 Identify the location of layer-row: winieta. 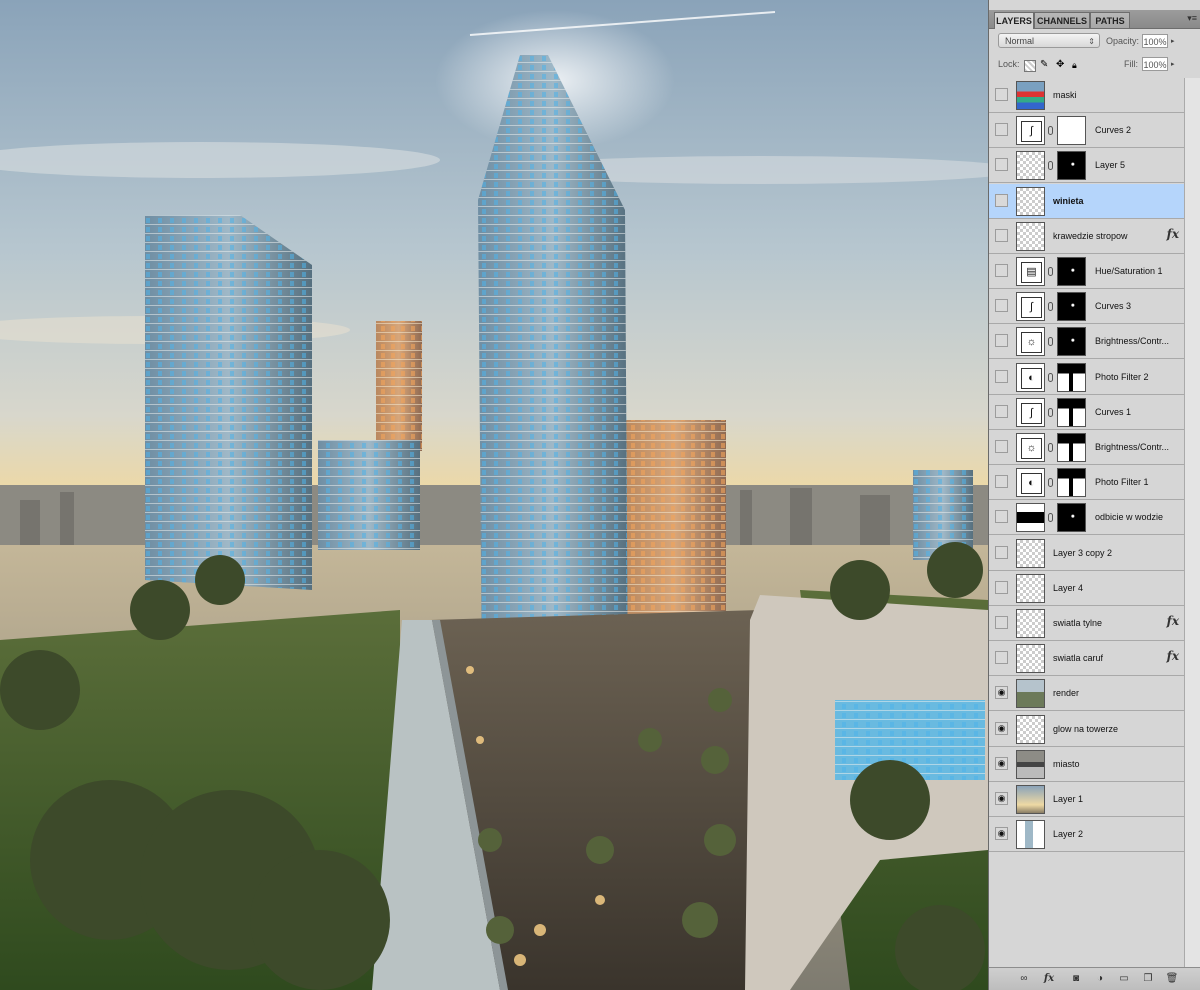
(1087, 201).